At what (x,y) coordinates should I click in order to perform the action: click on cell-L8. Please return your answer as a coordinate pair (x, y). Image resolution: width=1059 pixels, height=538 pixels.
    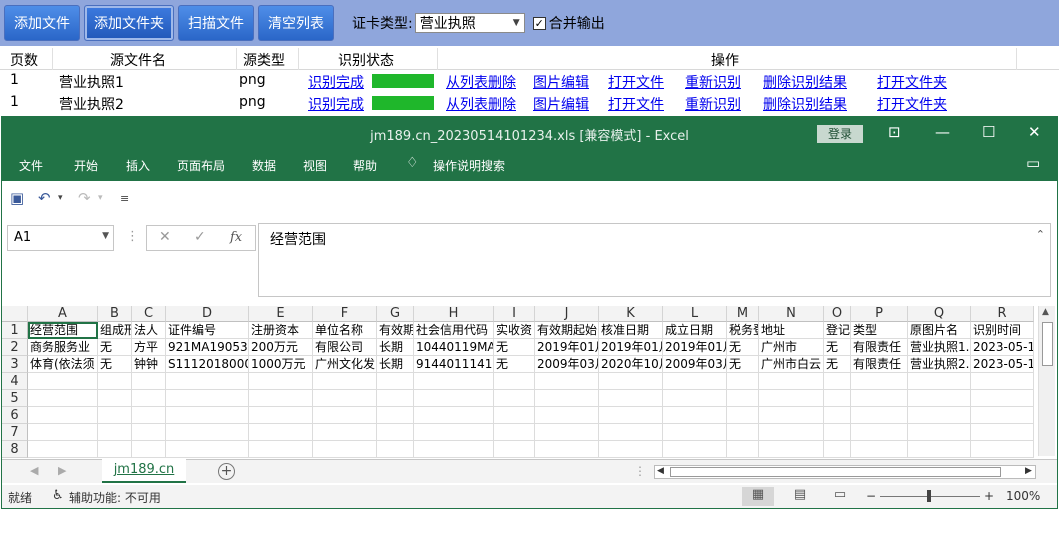
    Looking at the image, I should click on (695, 449).